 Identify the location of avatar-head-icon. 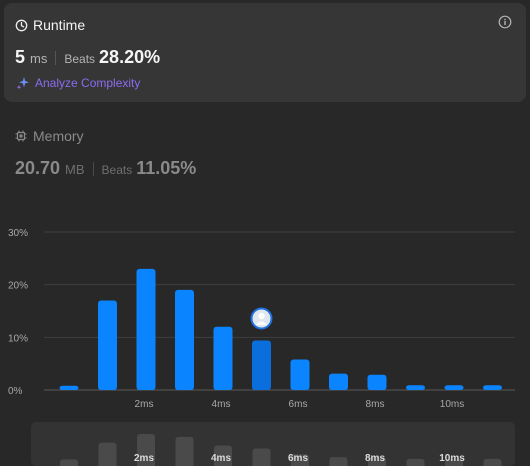
(261, 316).